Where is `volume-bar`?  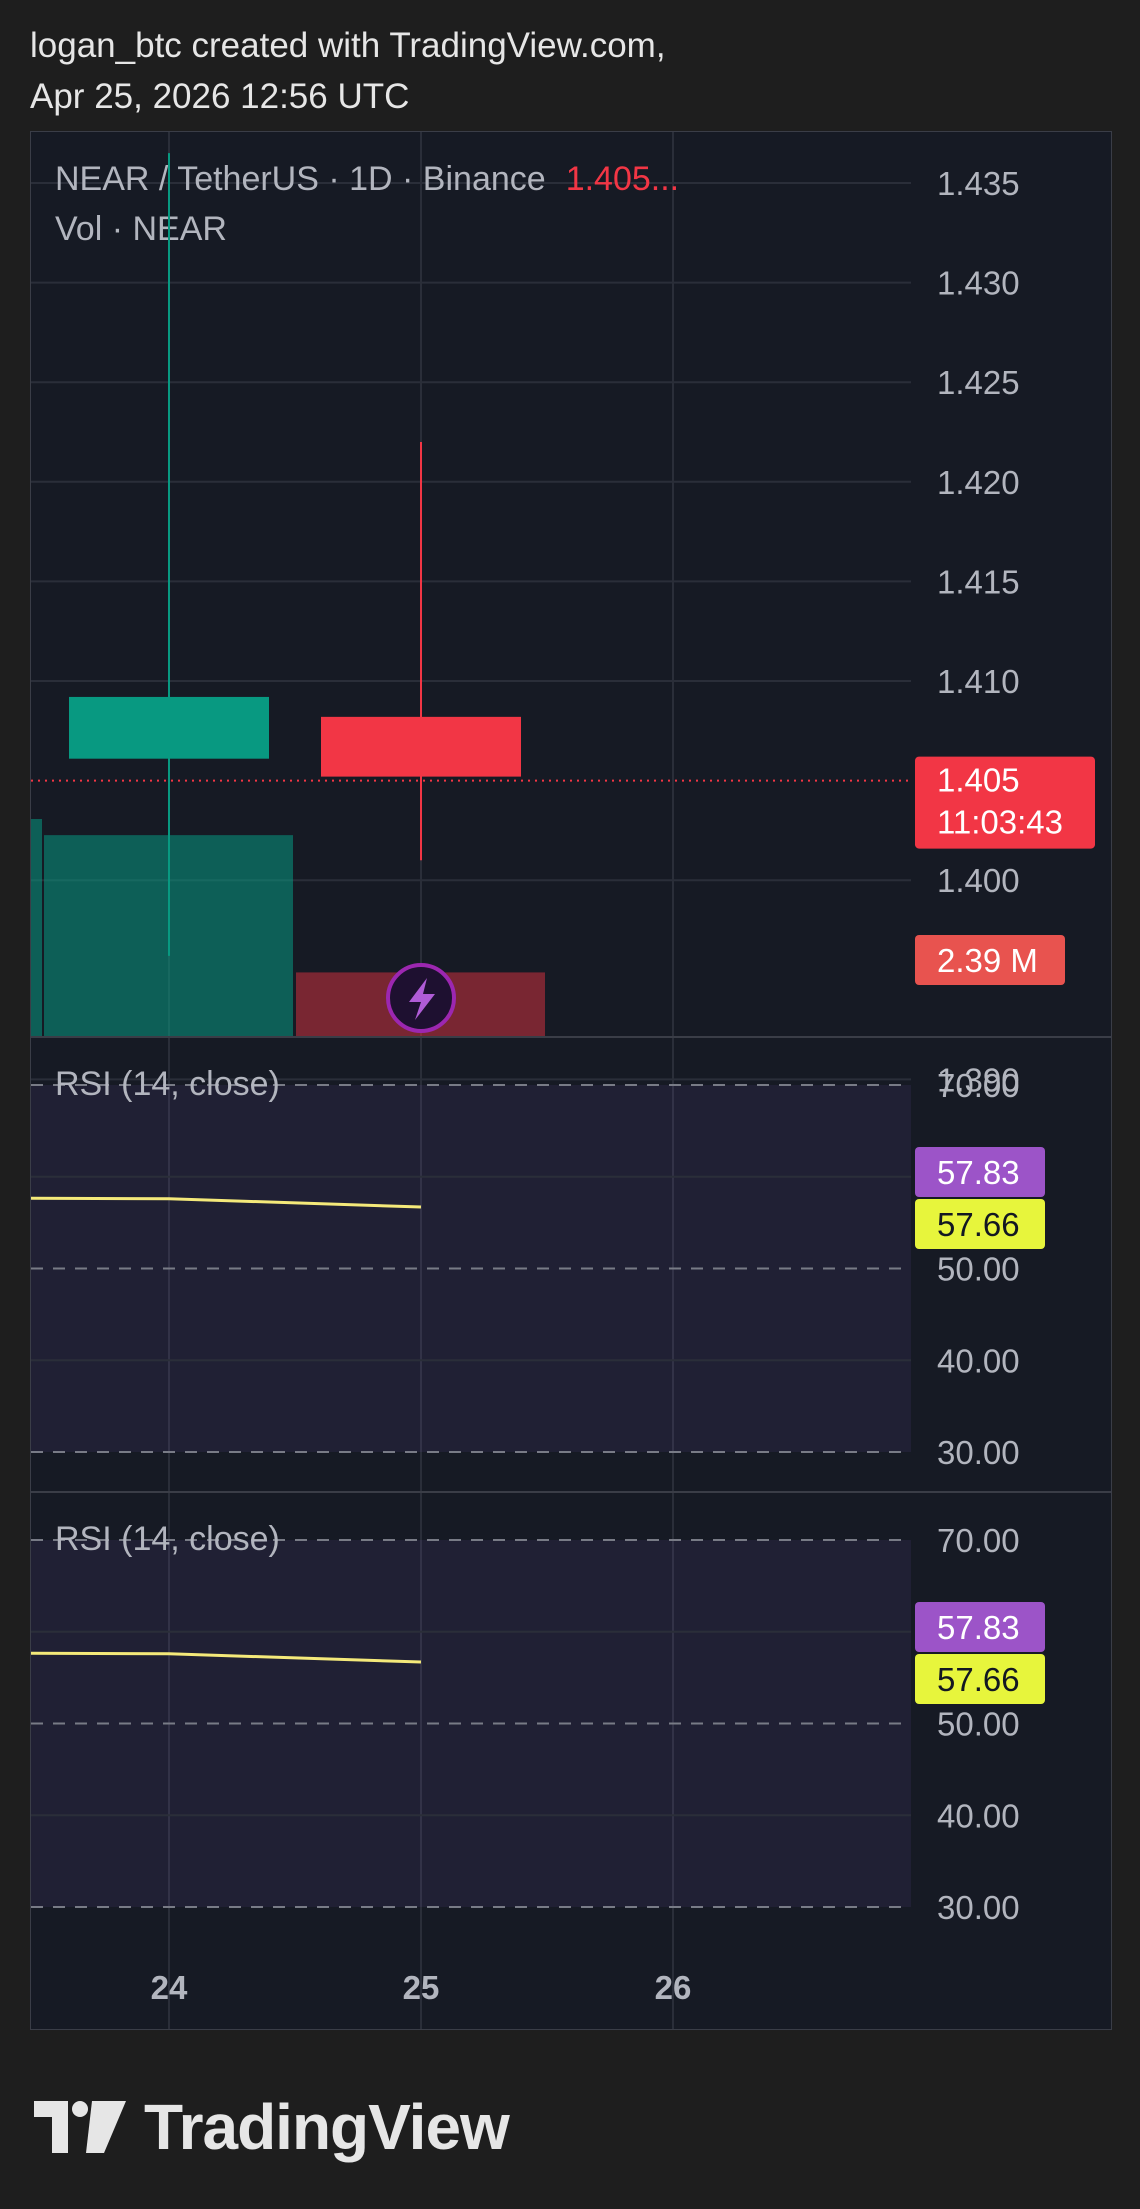
volume-bar is located at coordinates (36, 928).